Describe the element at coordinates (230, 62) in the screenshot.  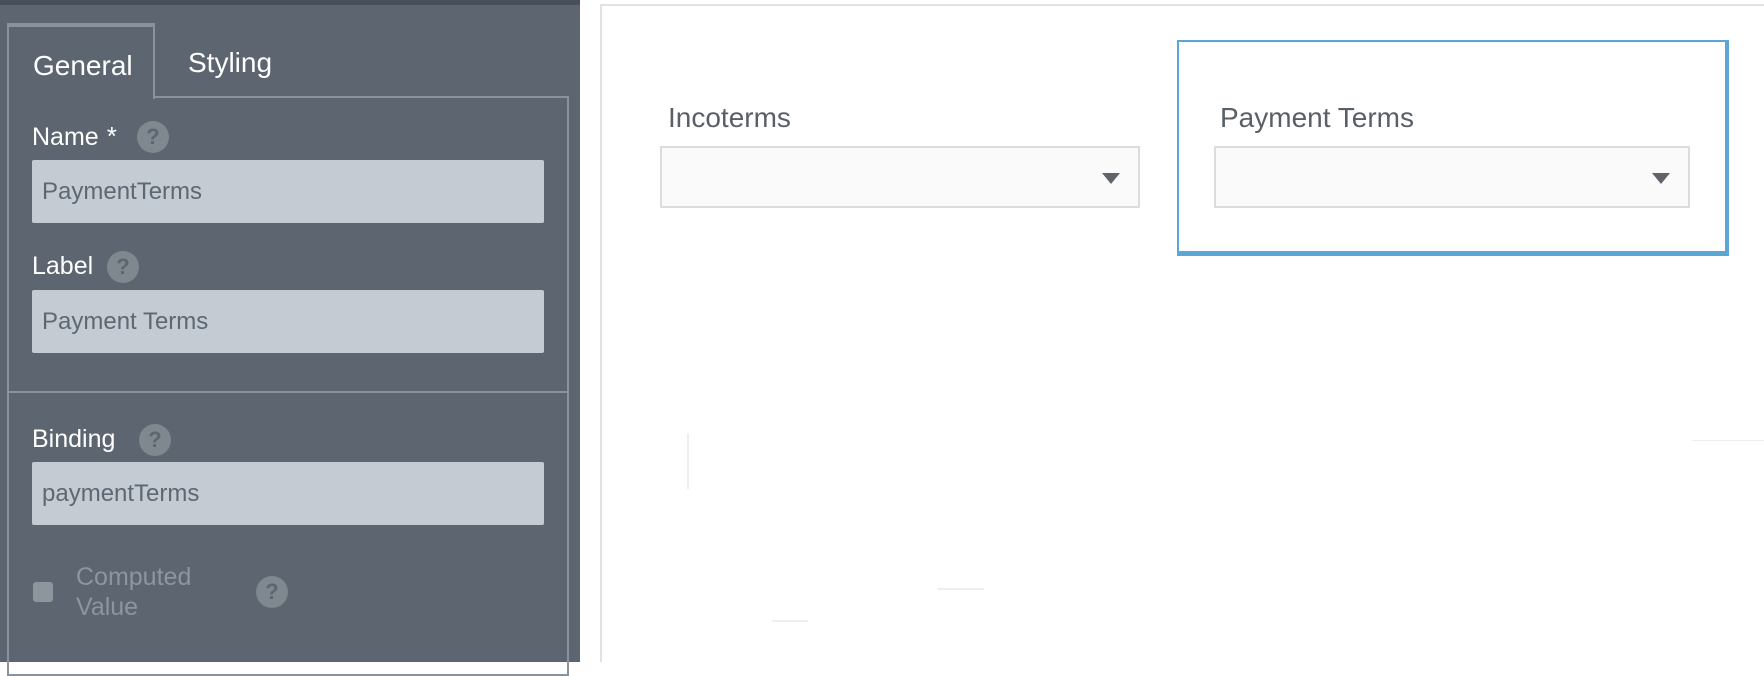
I see `tab-styling: Styling` at that location.